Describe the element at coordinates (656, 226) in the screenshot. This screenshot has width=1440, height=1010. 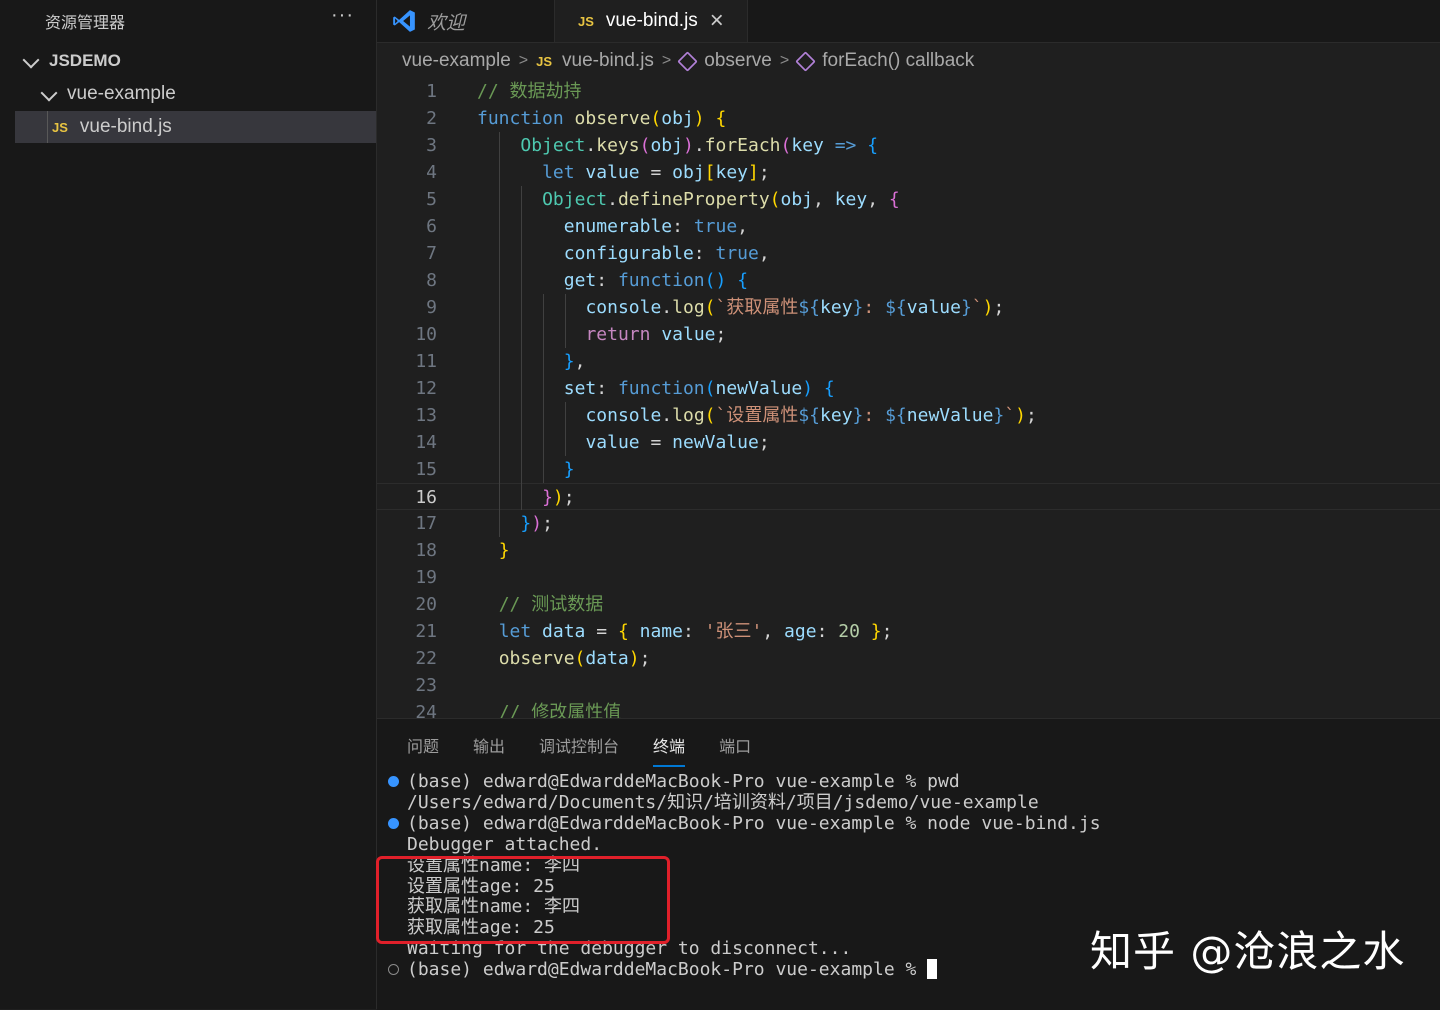
I see `code-text: enumerable: true,` at that location.